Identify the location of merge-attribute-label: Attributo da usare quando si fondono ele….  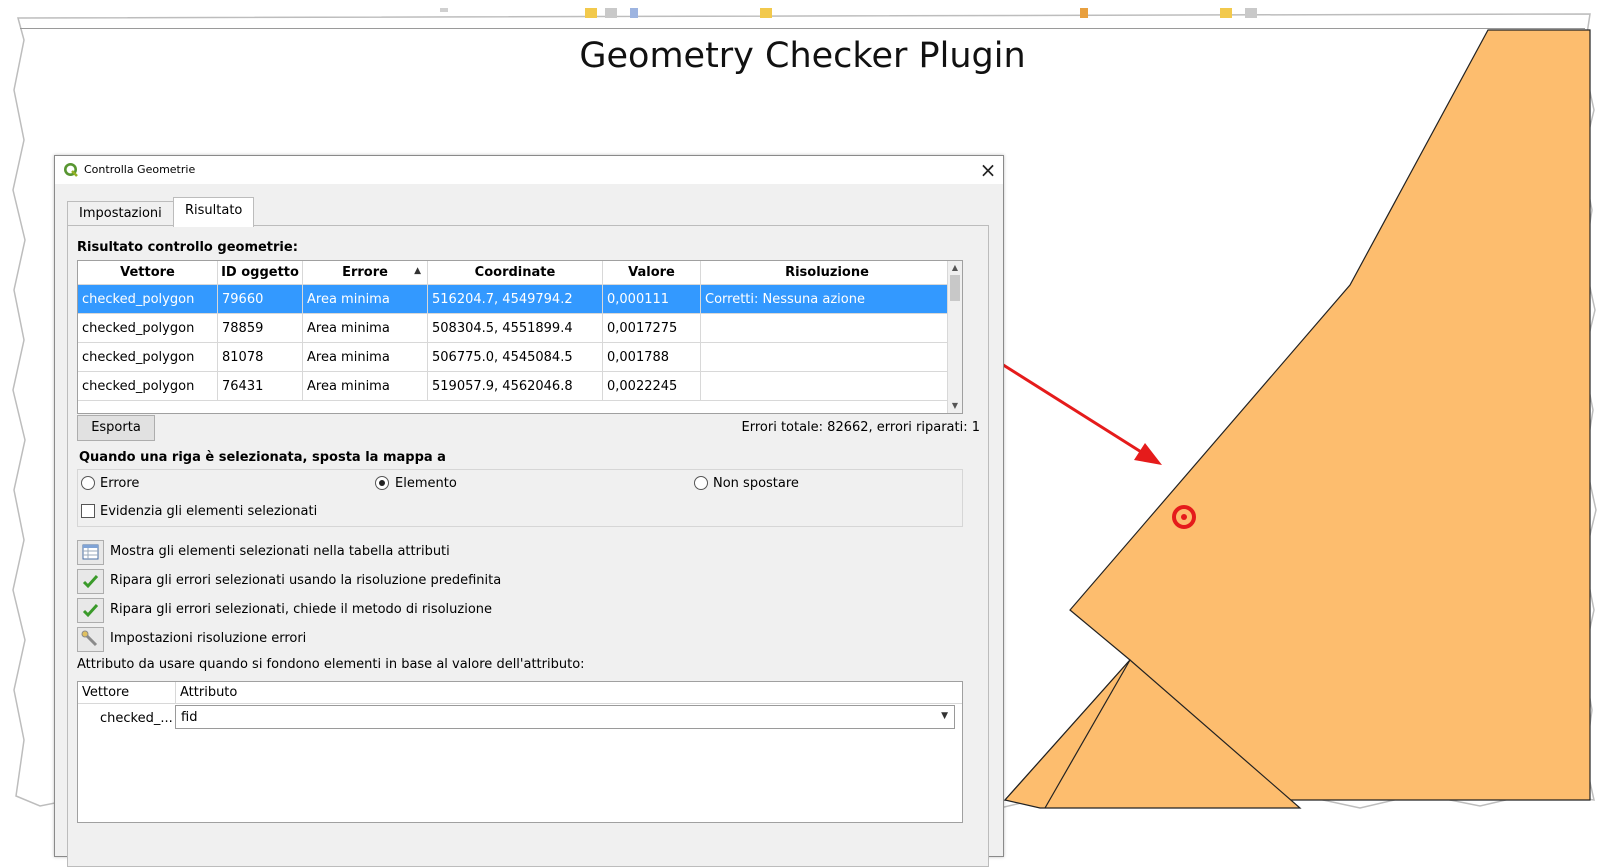
(331, 664).